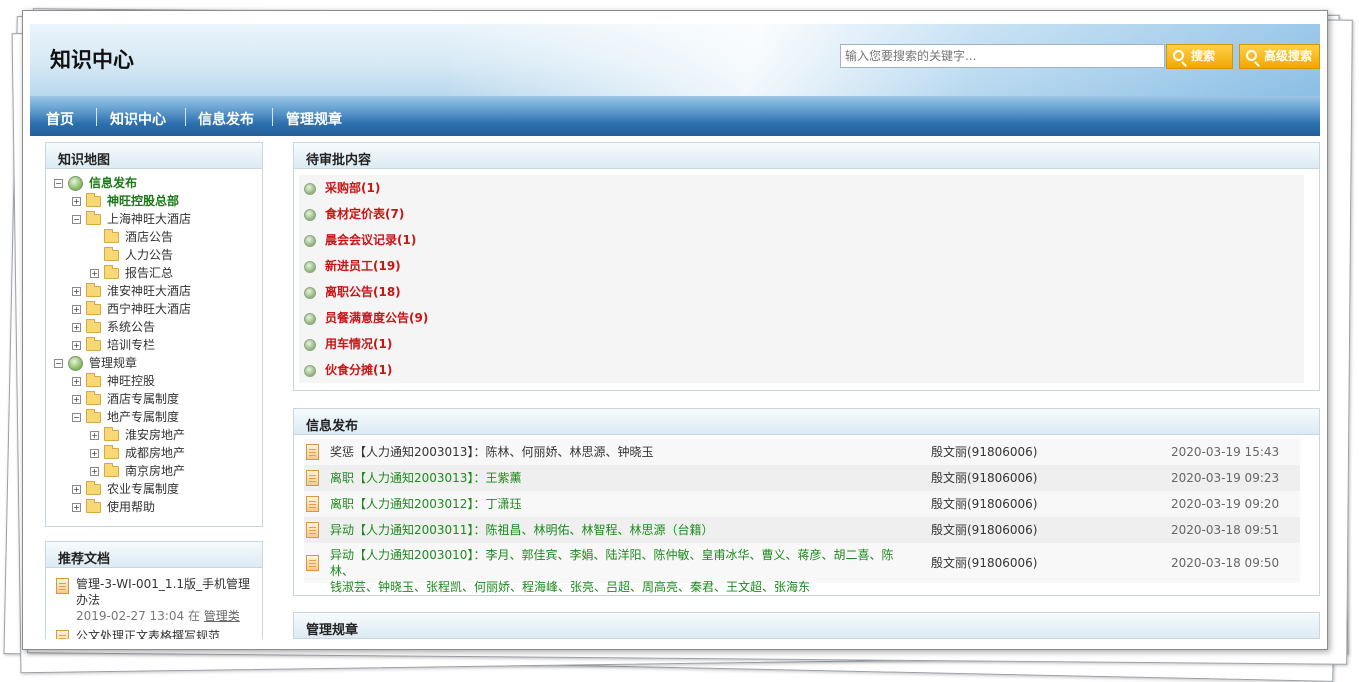 The image size is (1359, 682). I want to click on pending-item-link: 用车情况(1), so click(358, 344).